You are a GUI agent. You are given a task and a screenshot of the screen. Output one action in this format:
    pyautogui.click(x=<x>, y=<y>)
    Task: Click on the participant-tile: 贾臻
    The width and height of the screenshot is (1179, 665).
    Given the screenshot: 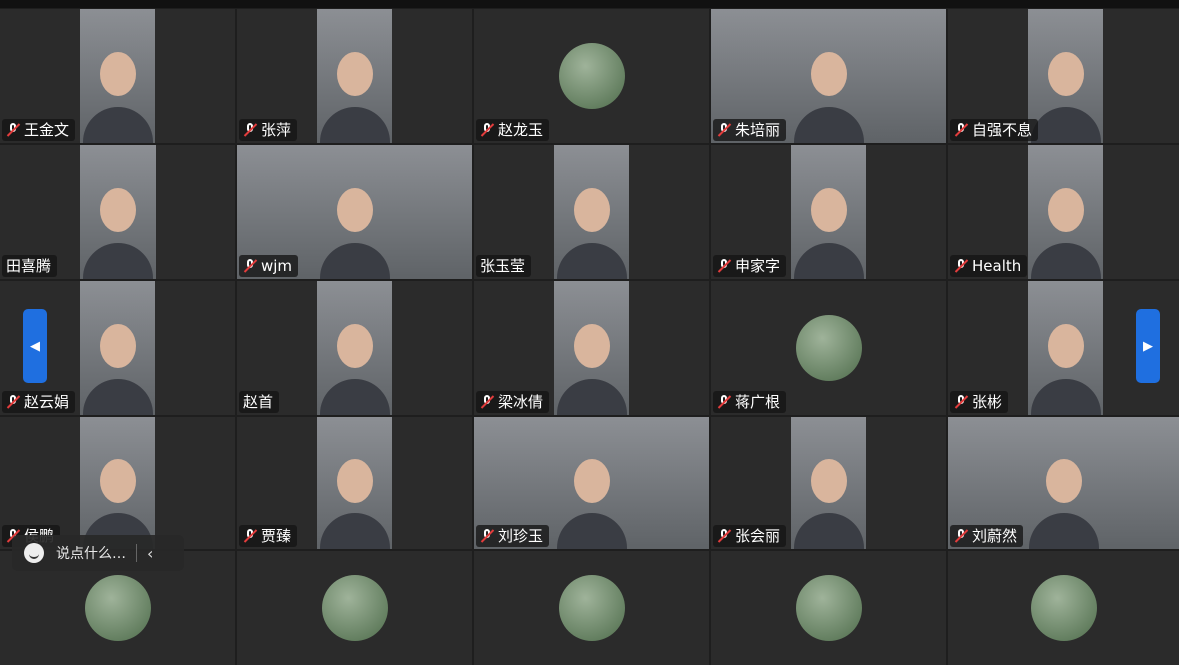 What is the action you would take?
    pyautogui.click(x=354, y=483)
    